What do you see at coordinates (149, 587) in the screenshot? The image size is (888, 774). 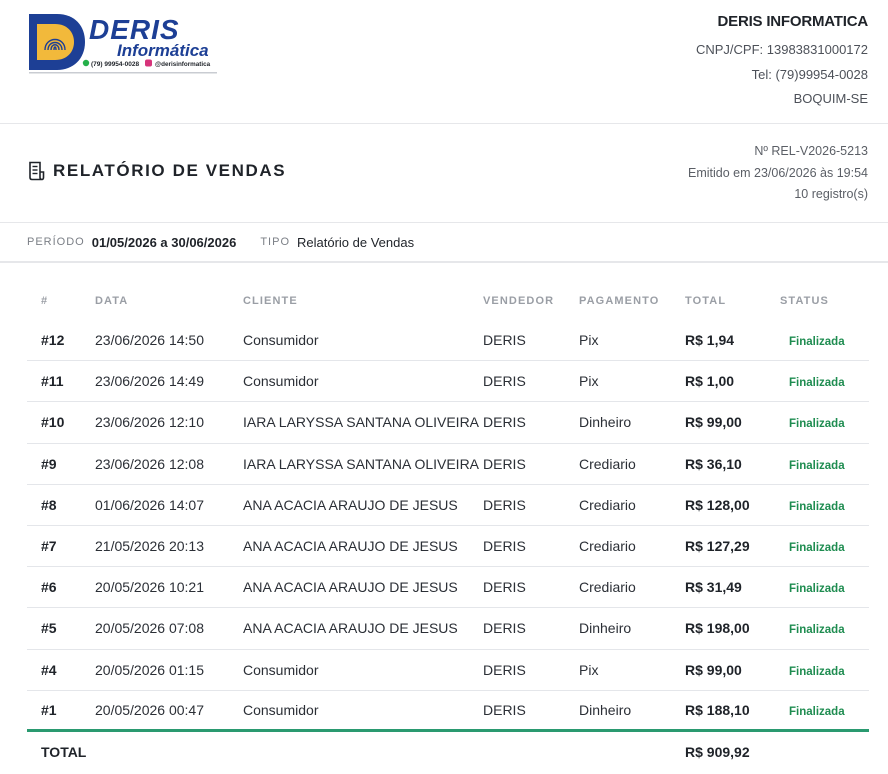 I see `cell-date: 20/05/2026 10:21` at bounding box center [149, 587].